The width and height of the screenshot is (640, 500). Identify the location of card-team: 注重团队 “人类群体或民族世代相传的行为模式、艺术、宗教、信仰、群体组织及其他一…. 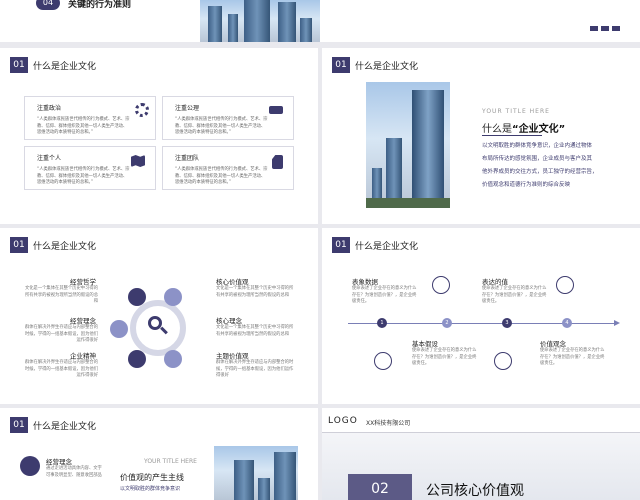
(228, 168).